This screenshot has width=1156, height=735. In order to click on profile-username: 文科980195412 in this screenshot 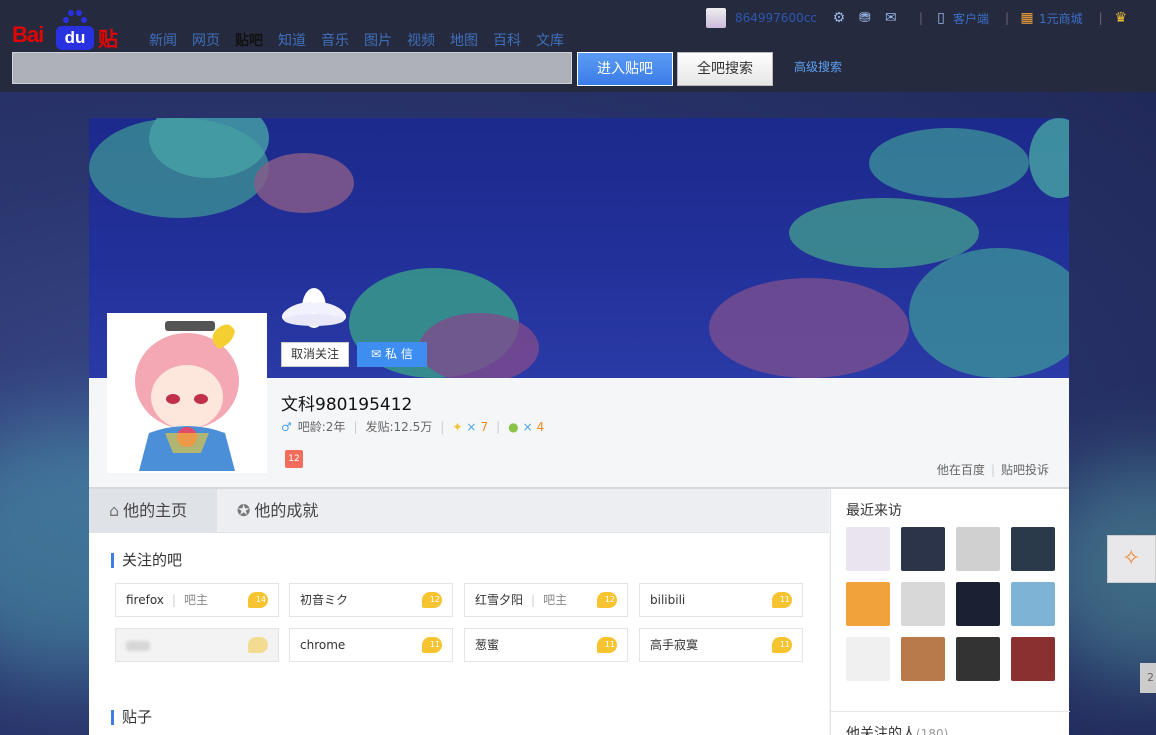, I will do `click(347, 405)`.